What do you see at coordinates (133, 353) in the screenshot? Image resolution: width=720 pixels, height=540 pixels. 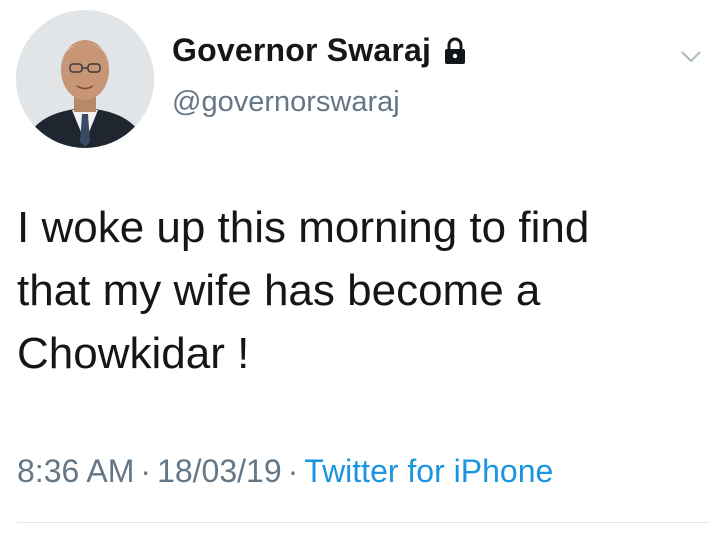 I see `tweet-line: Chowkidar !` at bounding box center [133, 353].